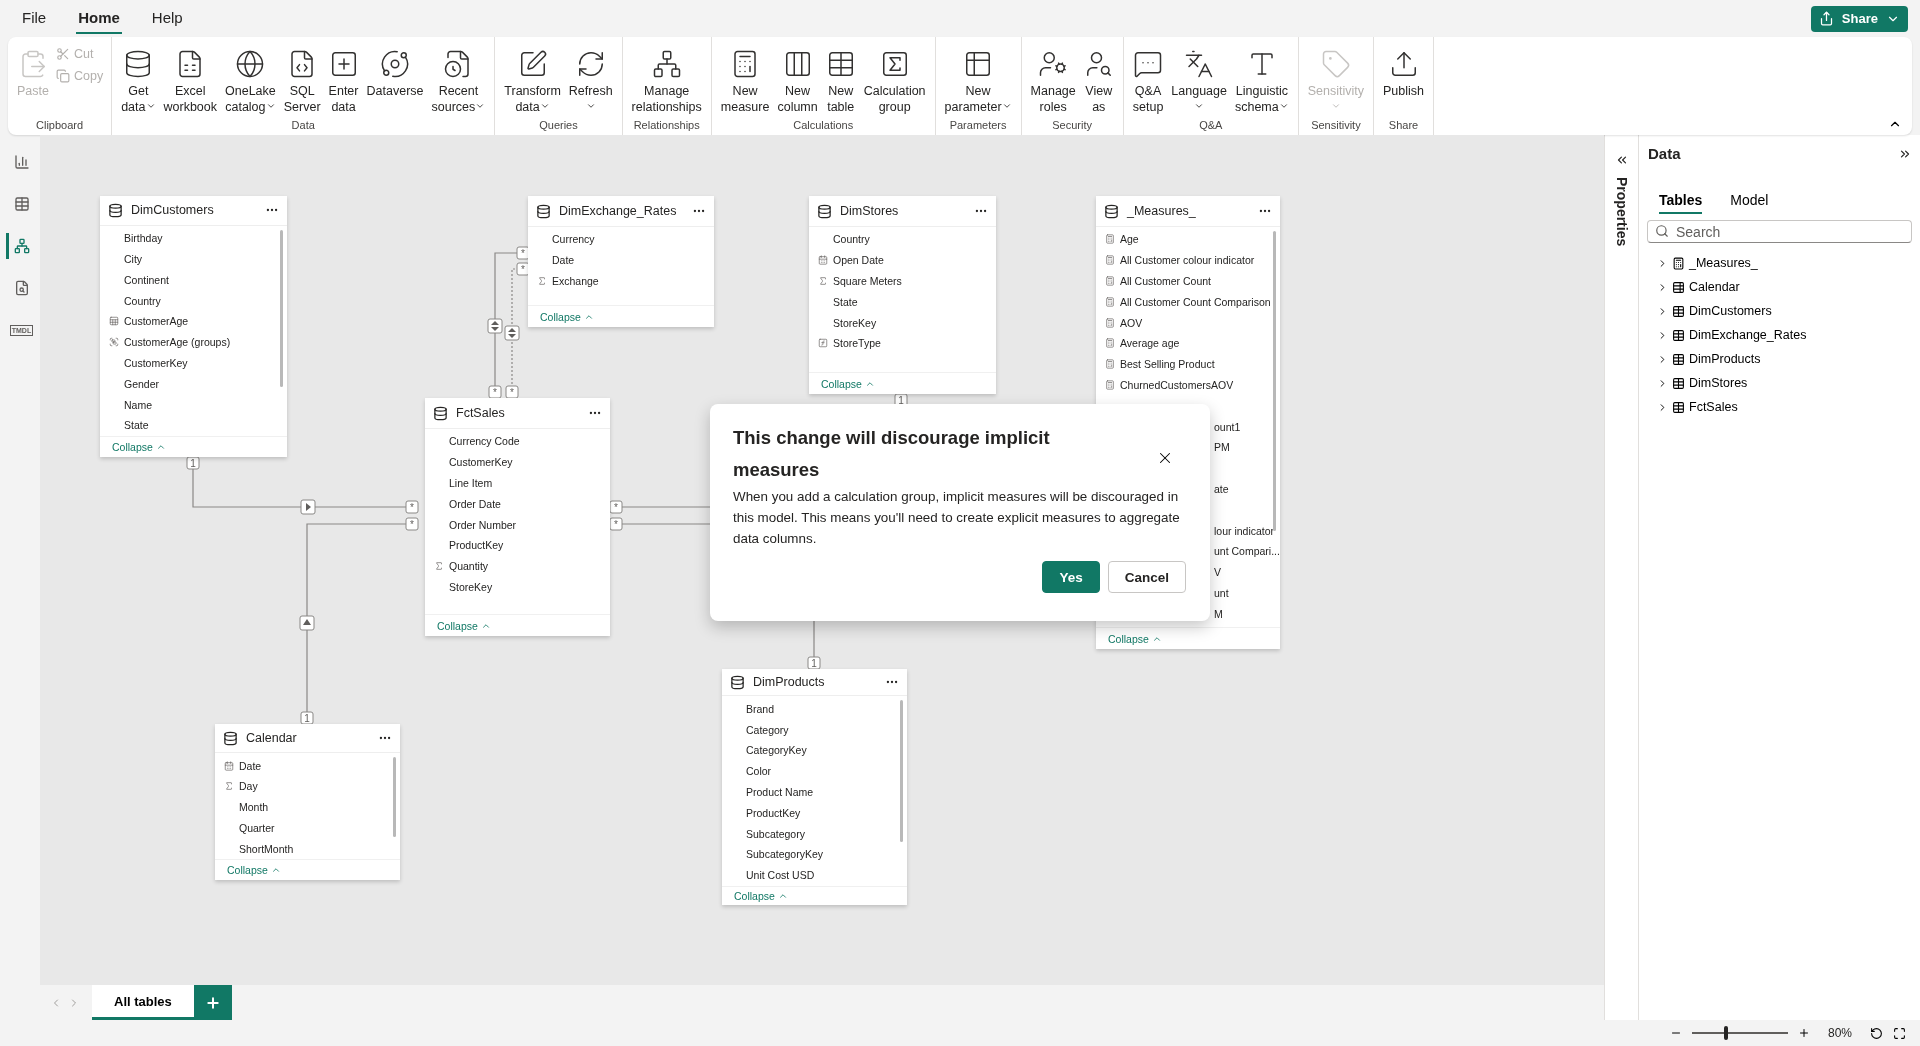  What do you see at coordinates (558, 124) in the screenshot?
I see `group-label: Queries` at bounding box center [558, 124].